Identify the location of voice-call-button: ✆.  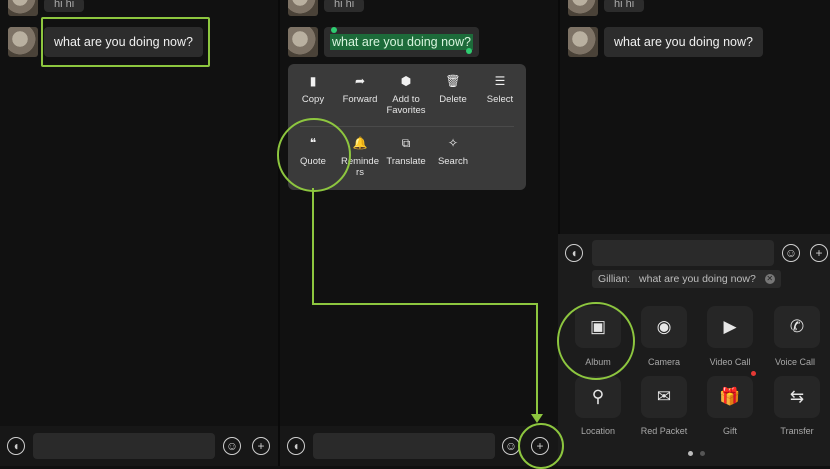
(797, 327).